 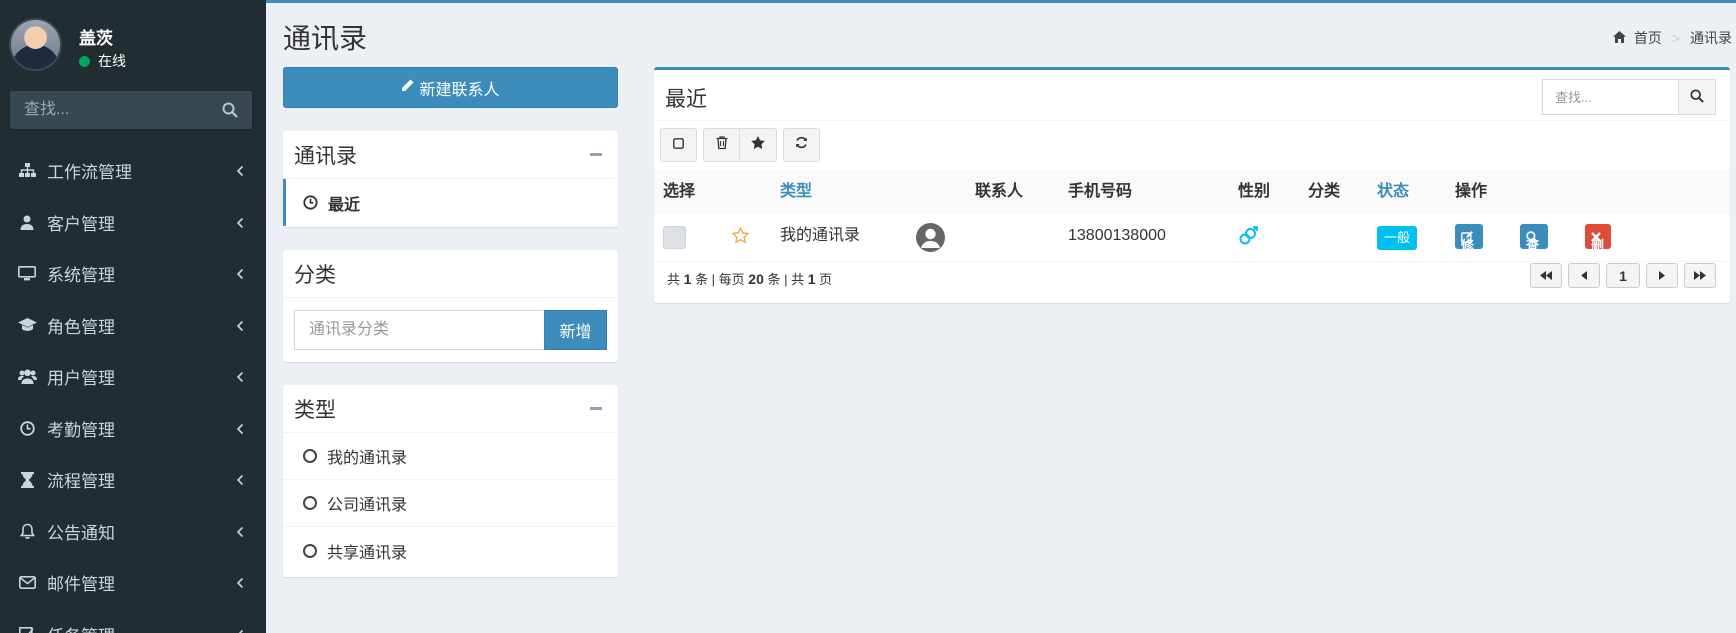 I want to click on type-item-shared: 共享通讯录, so click(x=450, y=550).